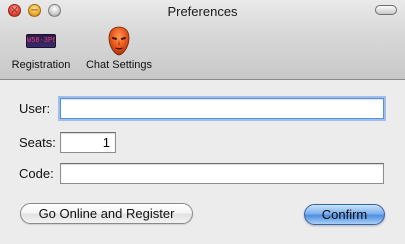 Image resolution: width=405 pixels, height=244 pixels. What do you see at coordinates (88, 142) in the screenshot?
I see `seats-input` at bounding box center [88, 142].